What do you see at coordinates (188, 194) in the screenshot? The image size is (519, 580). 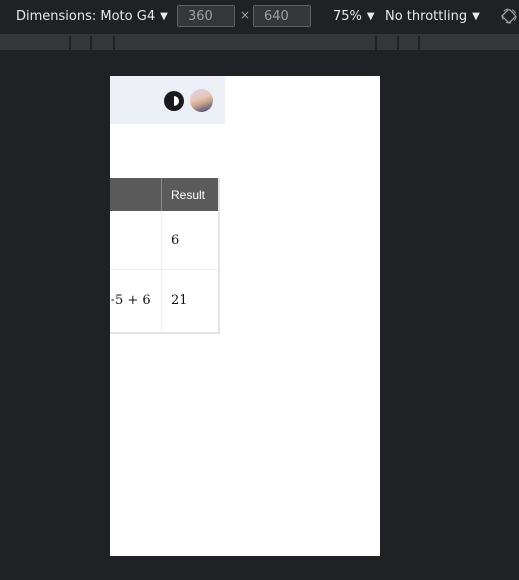 I see `column-header-result: Result` at bounding box center [188, 194].